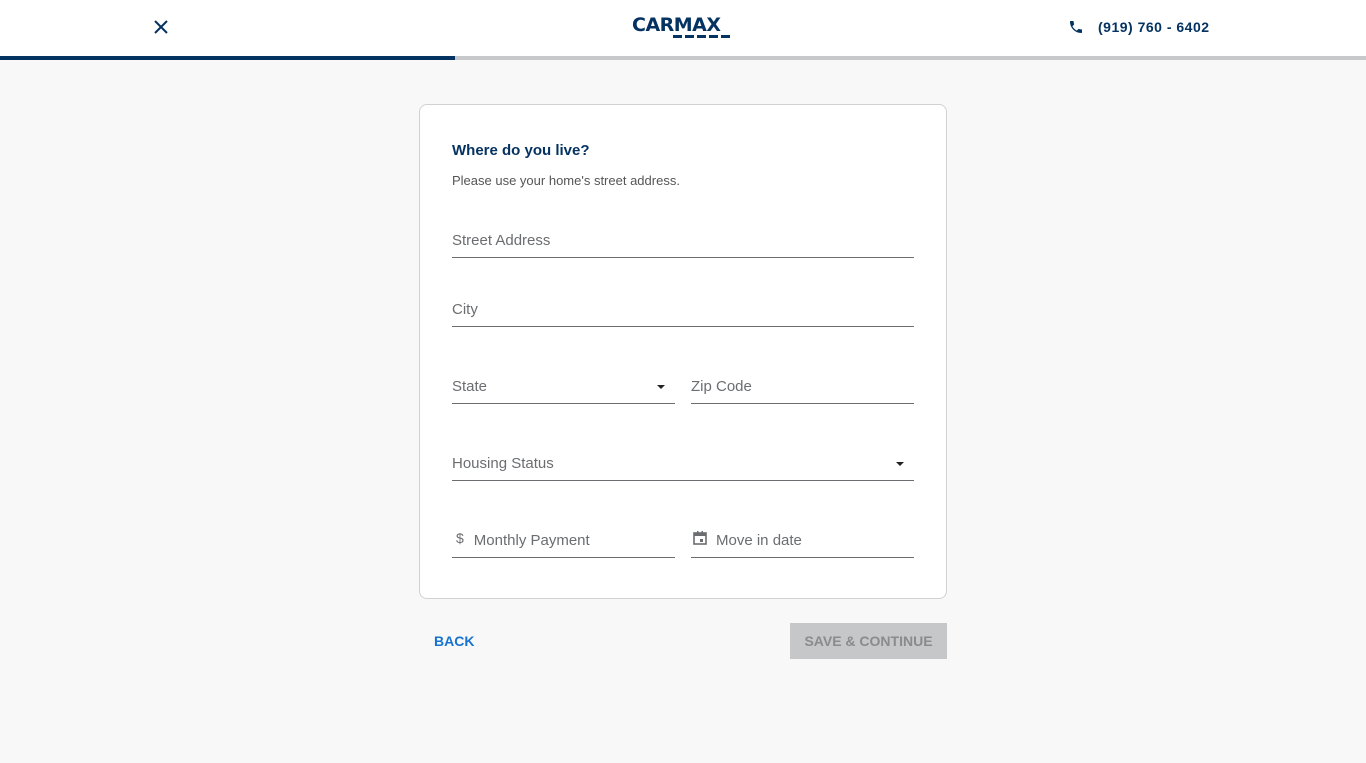 The width and height of the screenshot is (1366, 763). What do you see at coordinates (1154, 27) in the screenshot?
I see `phone-number: (919) 760 - 6402` at bounding box center [1154, 27].